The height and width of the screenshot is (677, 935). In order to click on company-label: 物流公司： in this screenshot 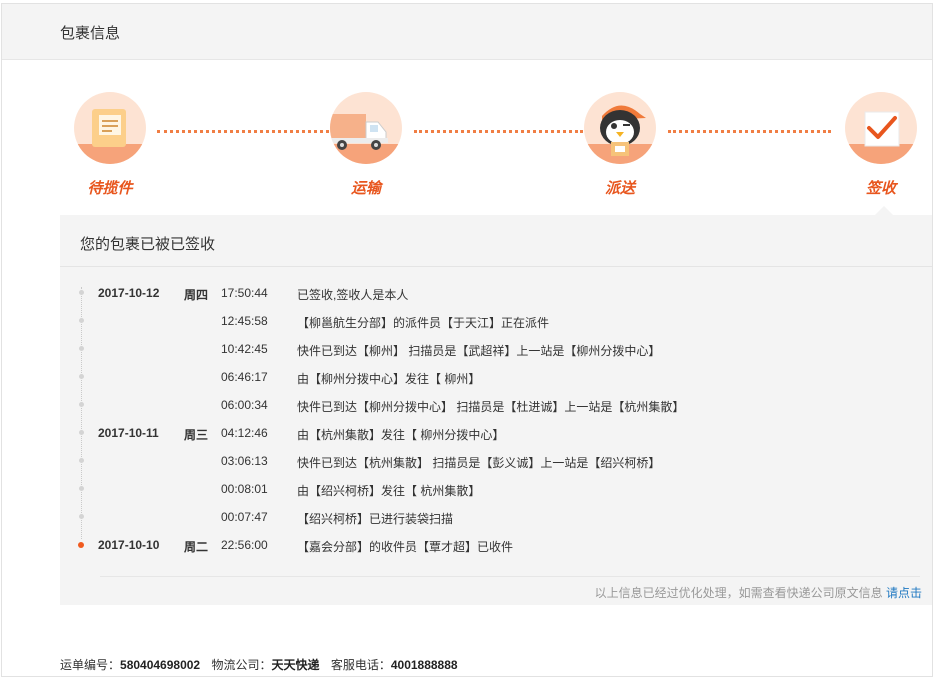, I will do `click(241, 665)`.